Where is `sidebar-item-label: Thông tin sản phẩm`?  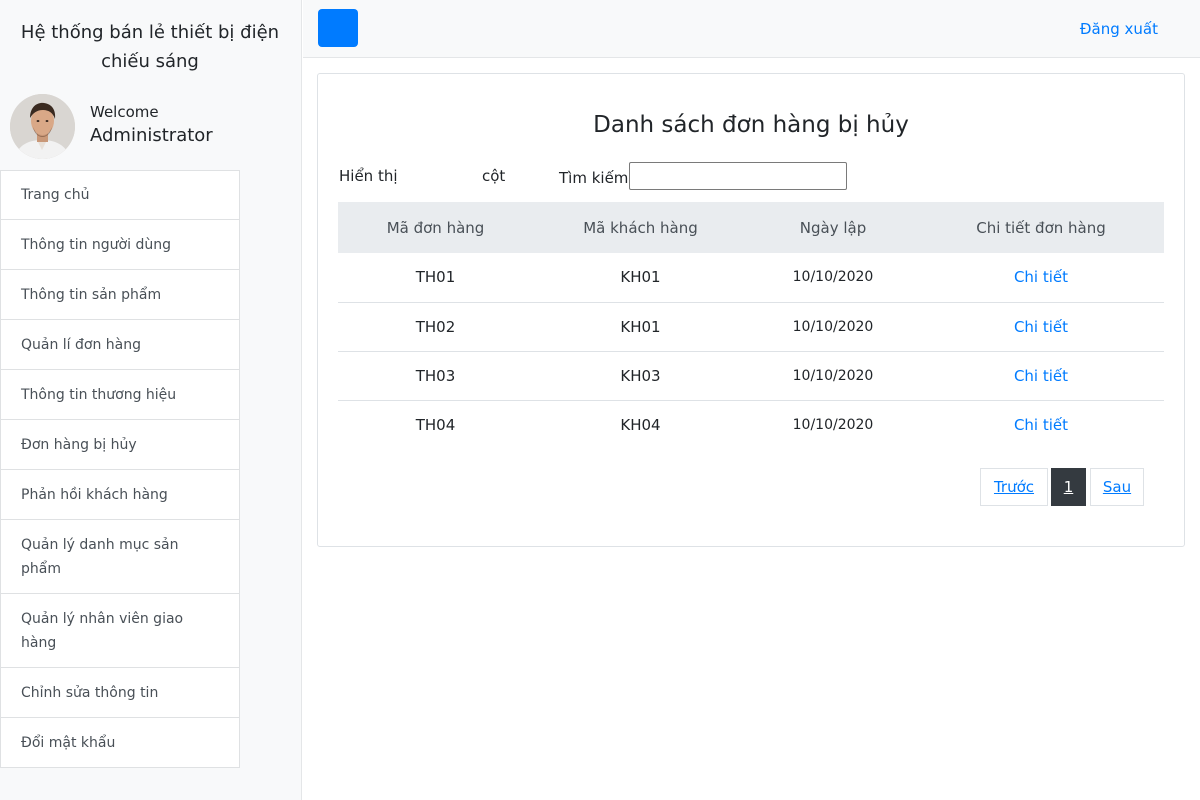
sidebar-item-label: Thông tin sản phẩm is located at coordinates (91, 294).